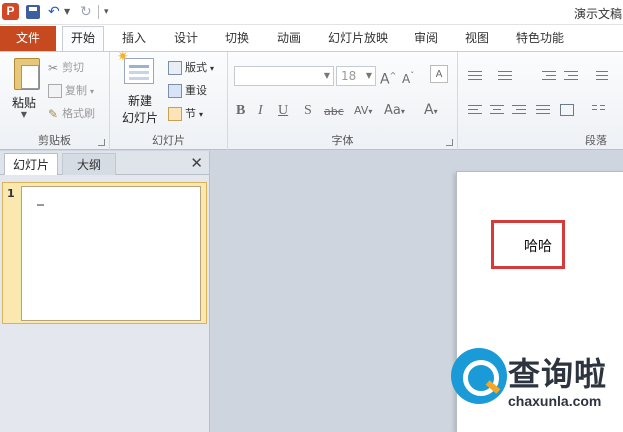  I want to click on paste-dropdown-icon: ▼, so click(24, 114).